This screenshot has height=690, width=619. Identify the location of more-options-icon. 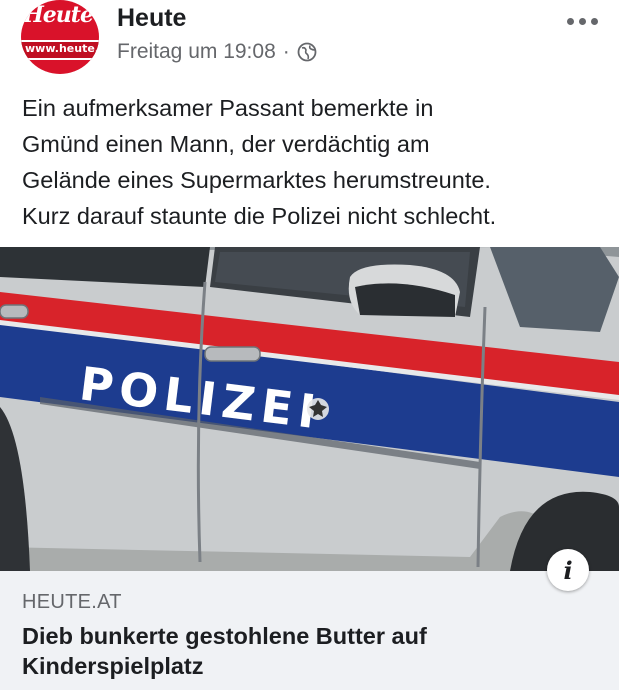
(582, 21).